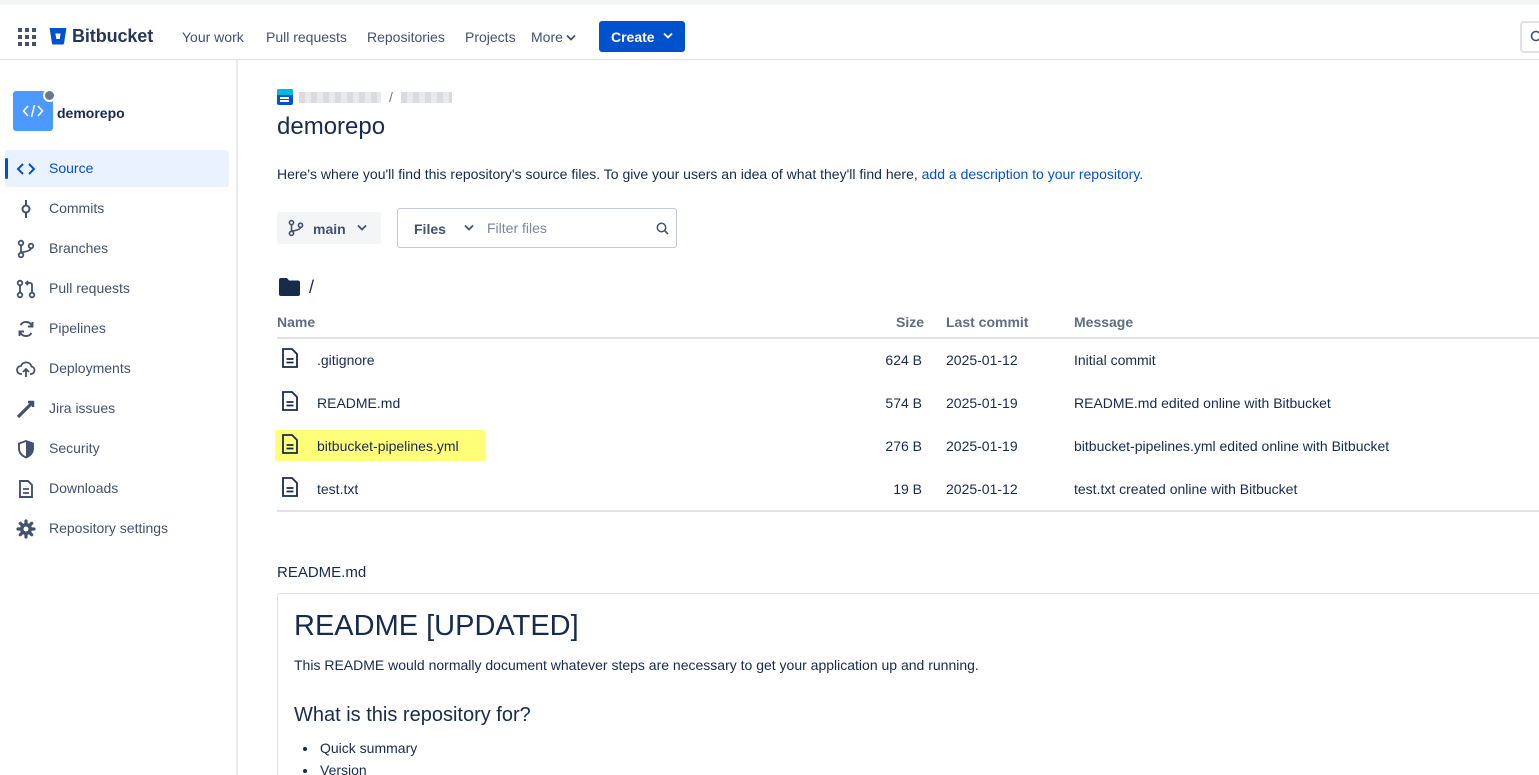 Image resolution: width=1539 pixels, height=775 pixels. I want to click on app-switcher-icon, so click(27, 37).